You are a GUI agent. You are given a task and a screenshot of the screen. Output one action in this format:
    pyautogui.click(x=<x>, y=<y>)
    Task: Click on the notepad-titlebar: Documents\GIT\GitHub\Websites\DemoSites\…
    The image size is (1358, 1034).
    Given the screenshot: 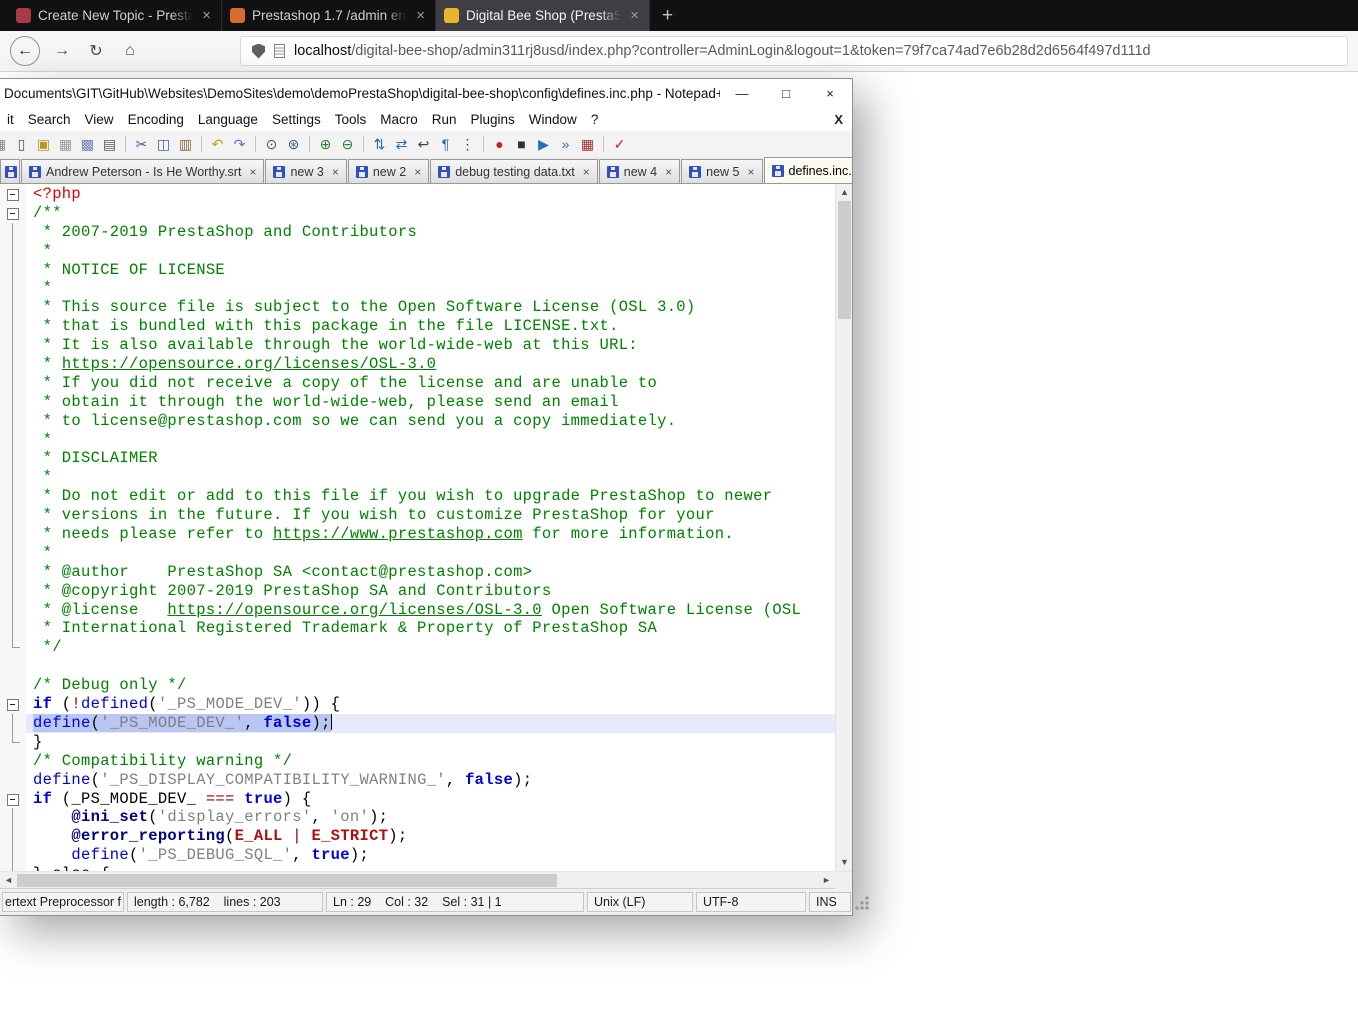 What is the action you would take?
    pyautogui.click(x=426, y=93)
    